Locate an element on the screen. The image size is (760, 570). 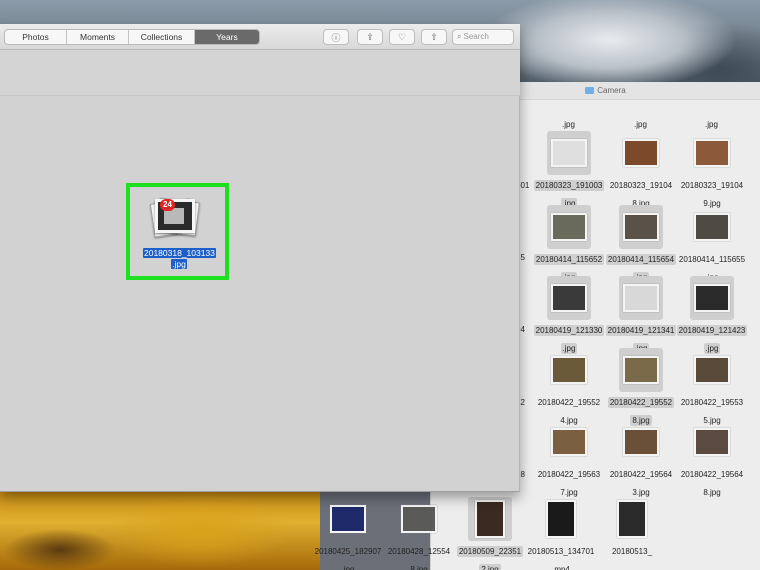
finder-file-item: 20180422_19553 5.jpg is located at coordinates (712, 388).